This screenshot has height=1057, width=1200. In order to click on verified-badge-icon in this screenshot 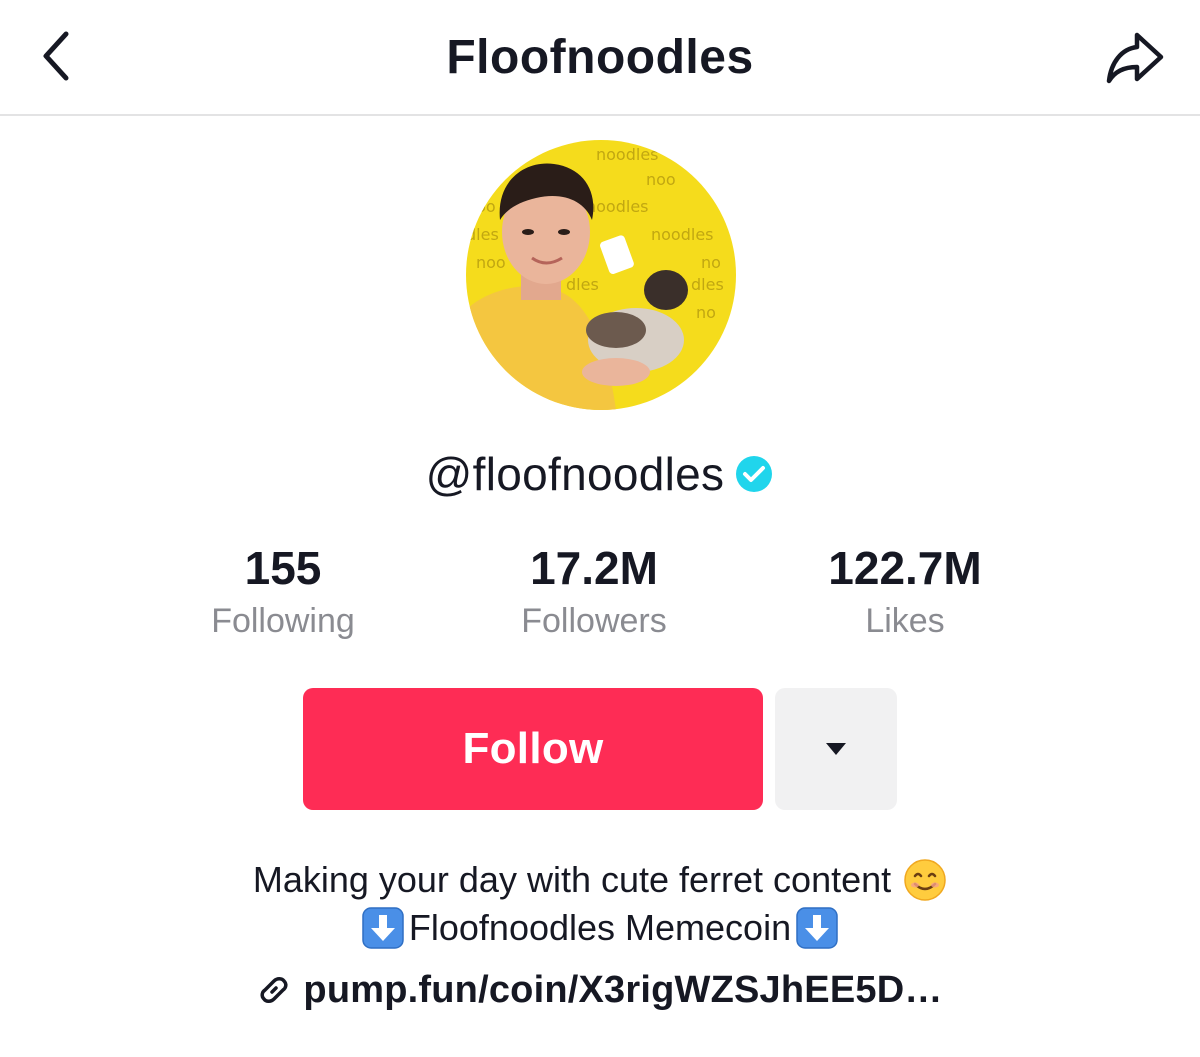, I will do `click(754, 474)`.